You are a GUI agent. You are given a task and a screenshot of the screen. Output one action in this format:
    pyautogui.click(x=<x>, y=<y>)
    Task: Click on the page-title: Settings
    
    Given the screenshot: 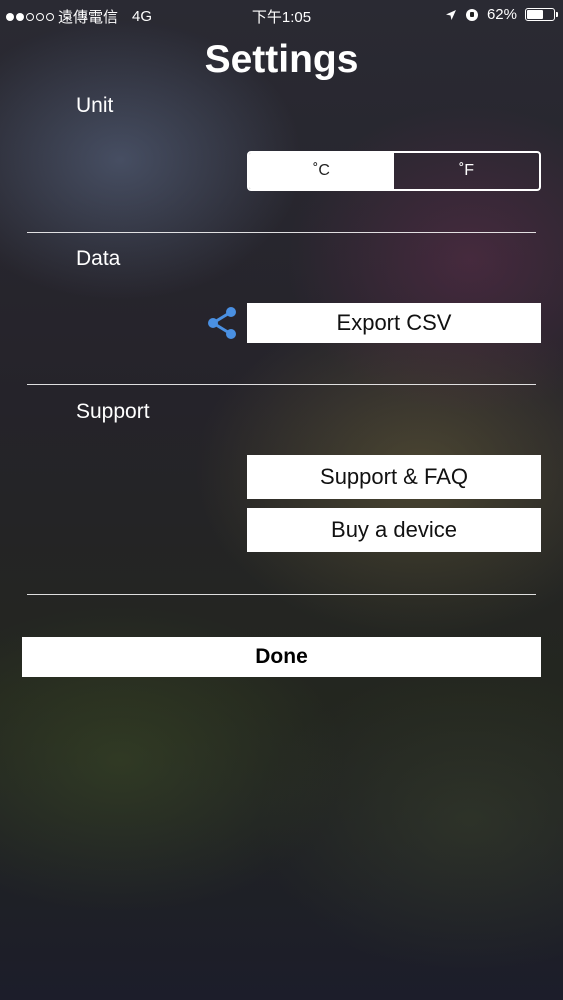 What is the action you would take?
    pyautogui.click(x=281, y=59)
    